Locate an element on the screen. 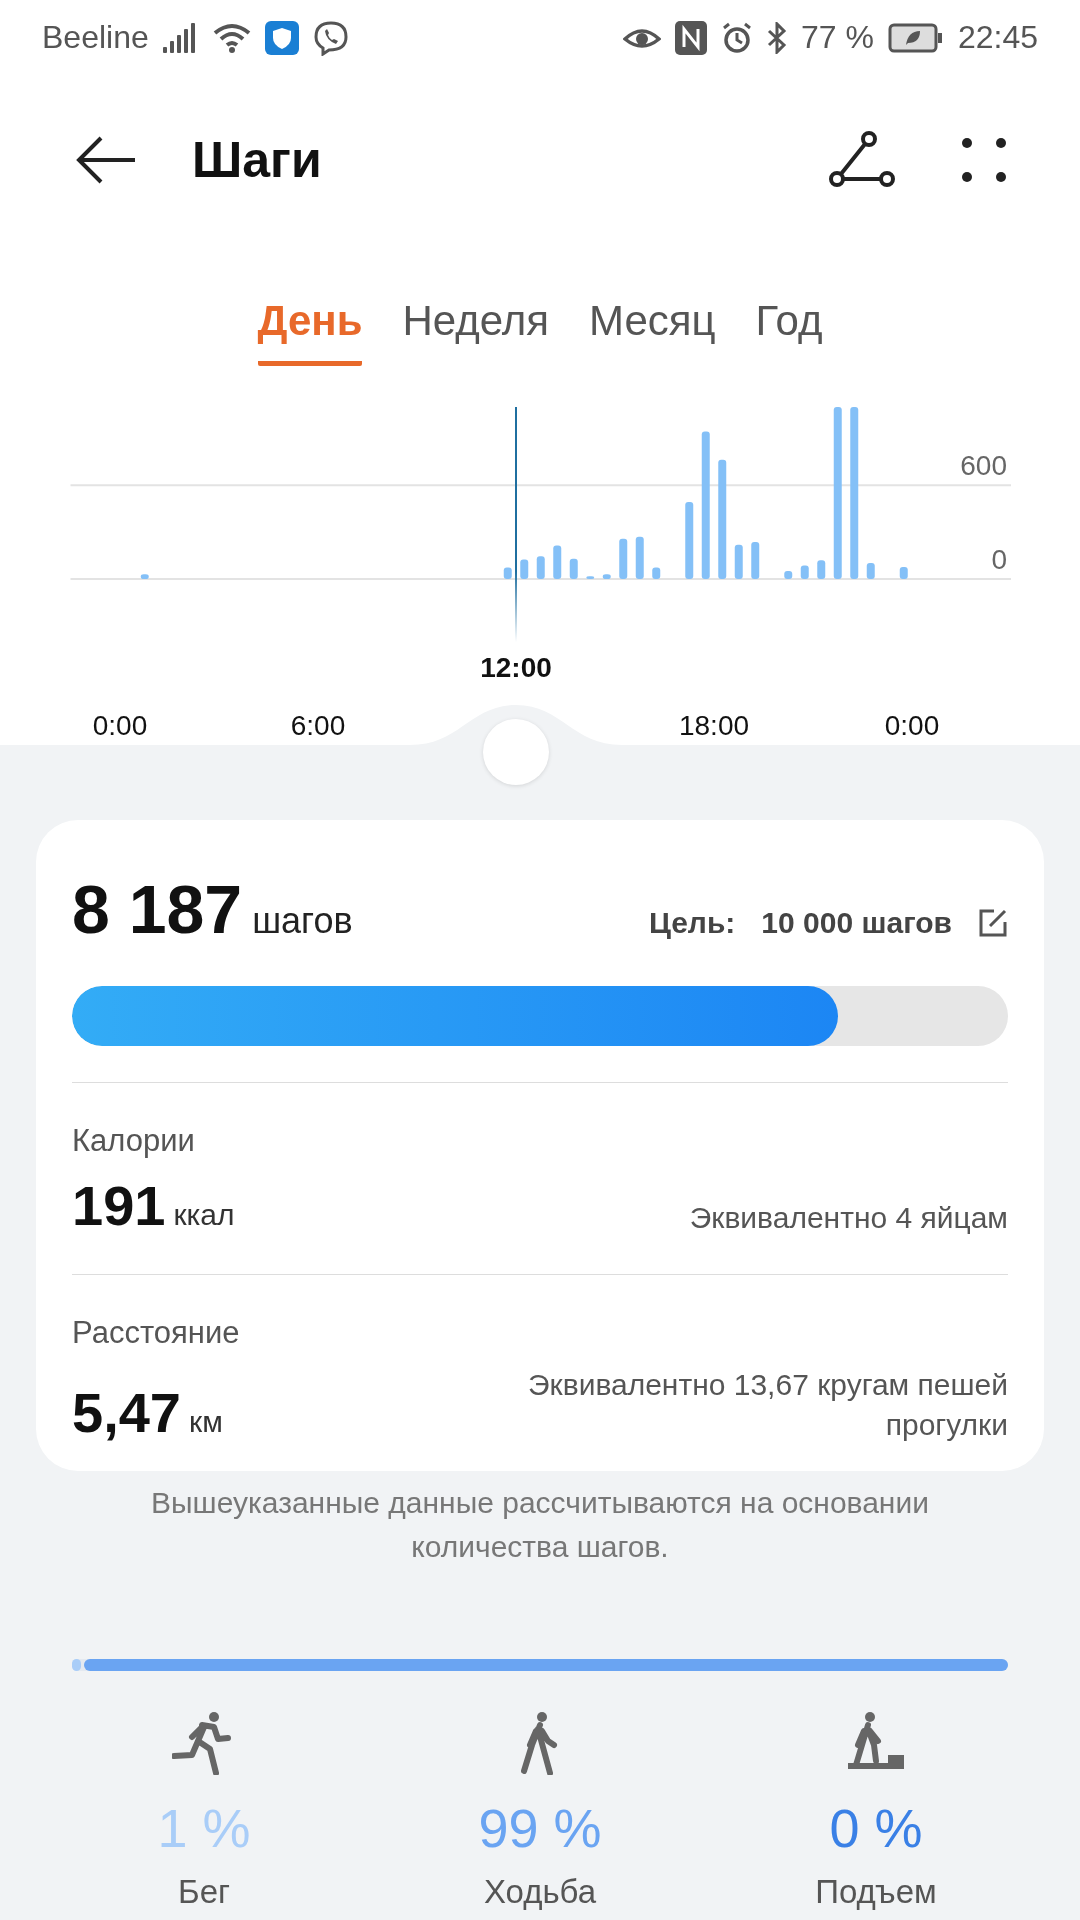 This screenshot has width=1080, height=1920. metric-equivalent: Эквивалентно 4 яйцам is located at coordinates (848, 1218).